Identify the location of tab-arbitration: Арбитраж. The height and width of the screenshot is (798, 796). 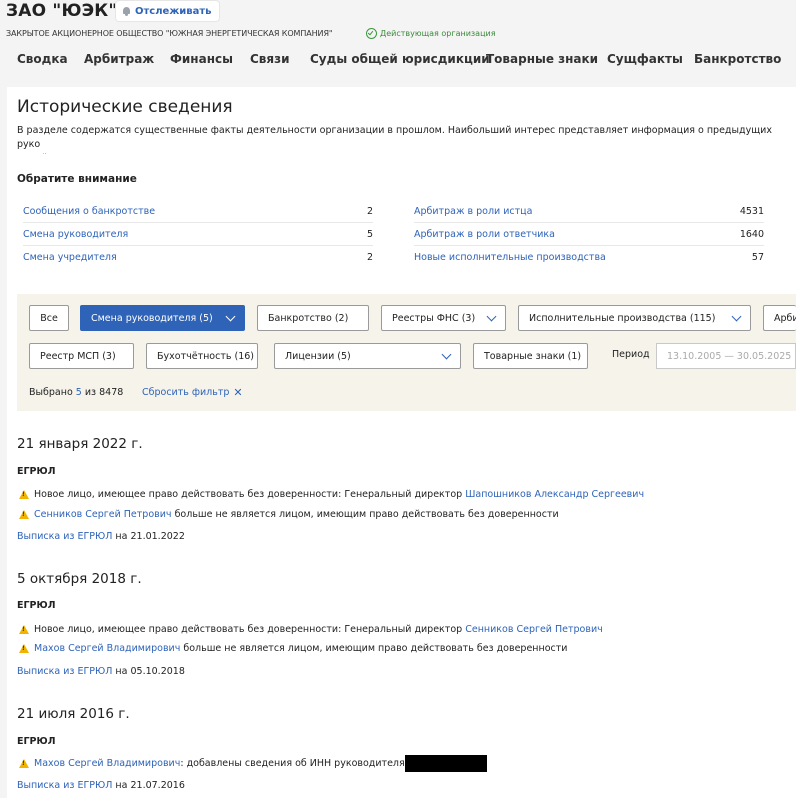
(119, 56).